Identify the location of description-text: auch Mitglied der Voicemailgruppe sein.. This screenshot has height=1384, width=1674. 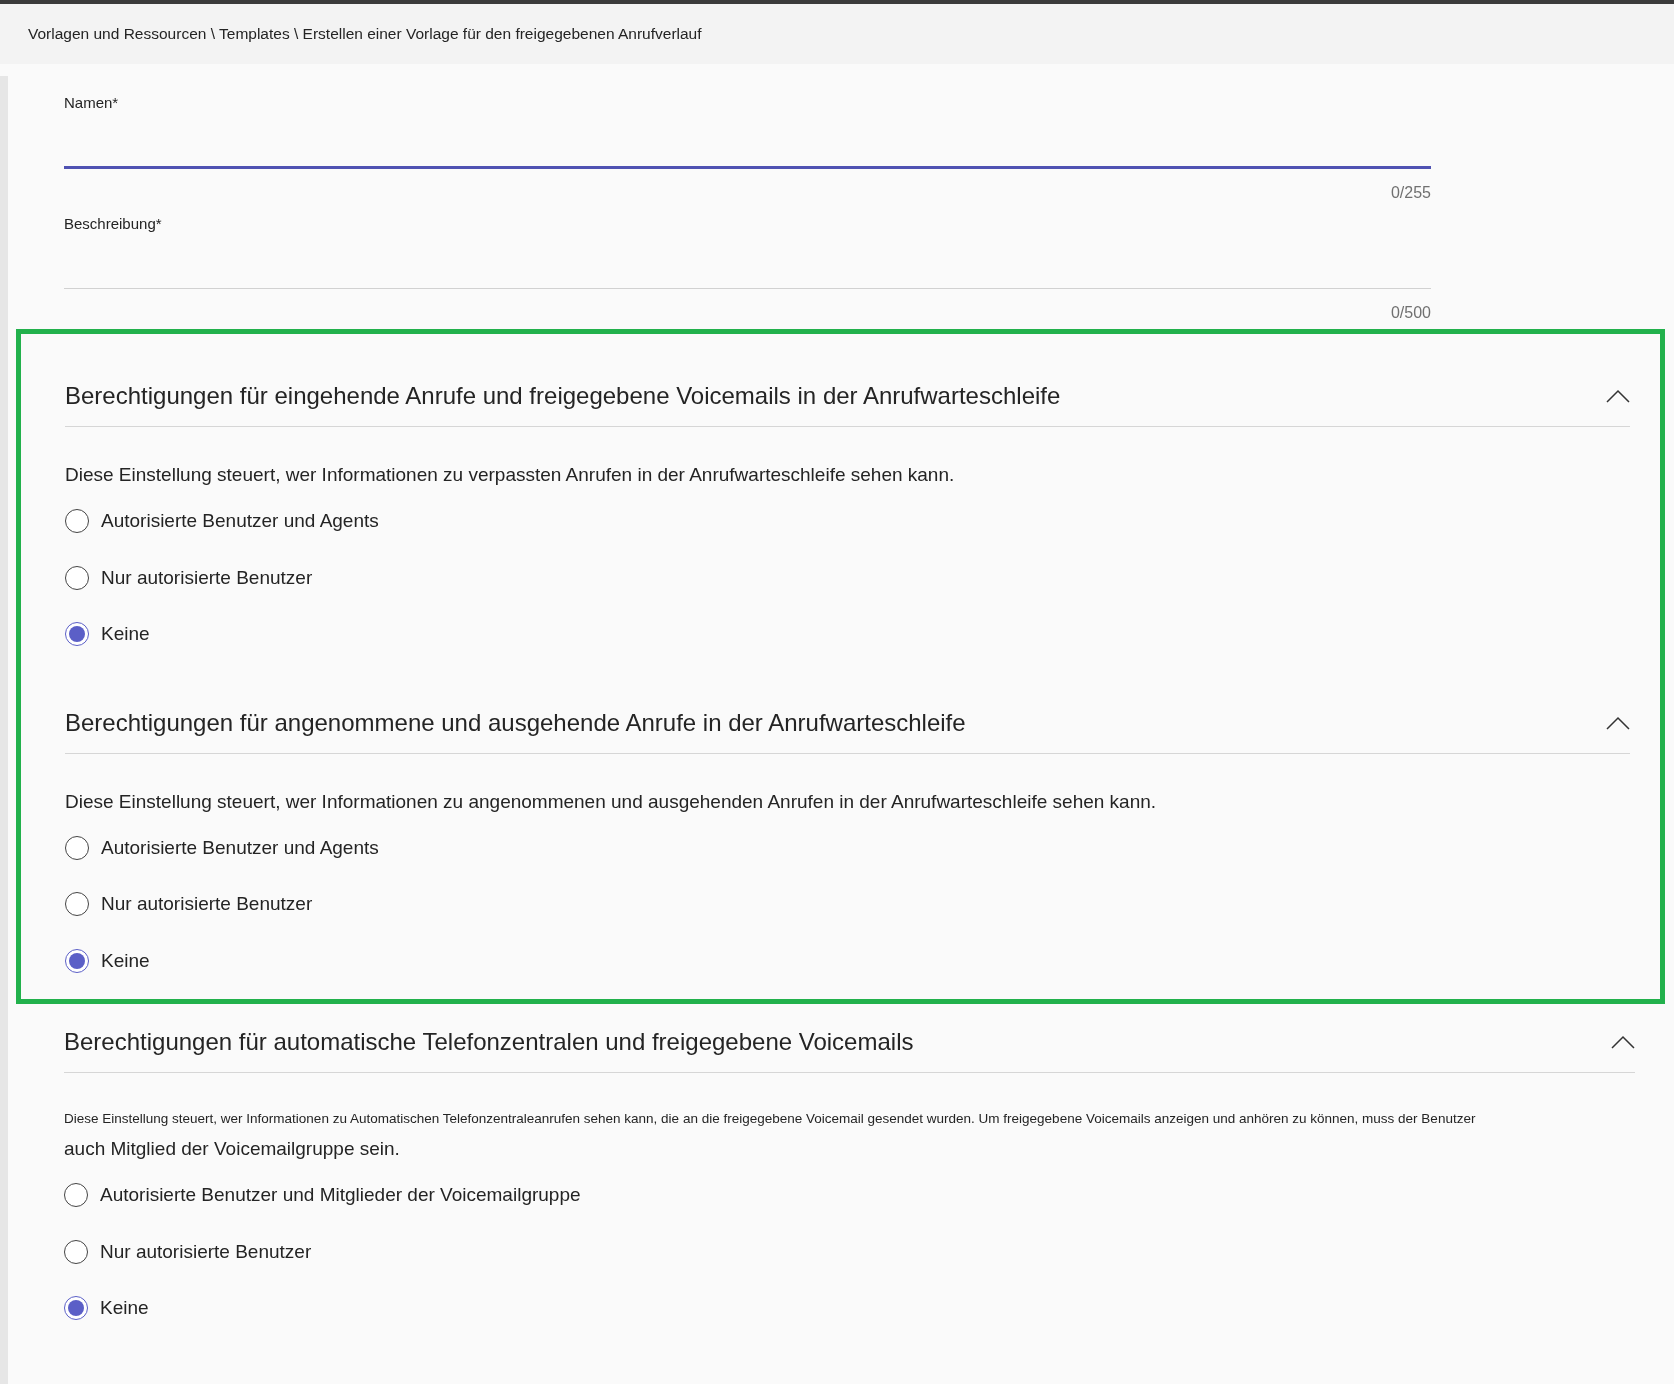
(232, 1149).